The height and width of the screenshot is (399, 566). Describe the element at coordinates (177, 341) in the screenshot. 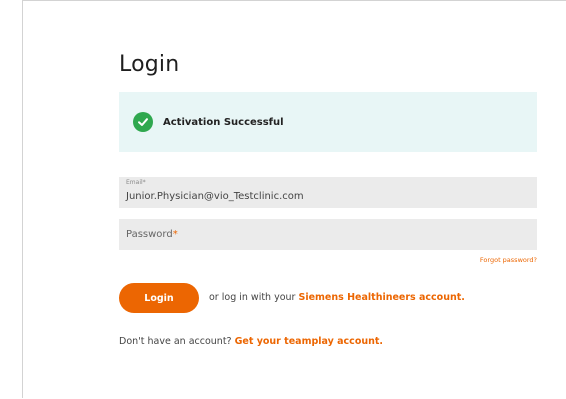

I see `signup-prefix: Don't have an account?` at that location.